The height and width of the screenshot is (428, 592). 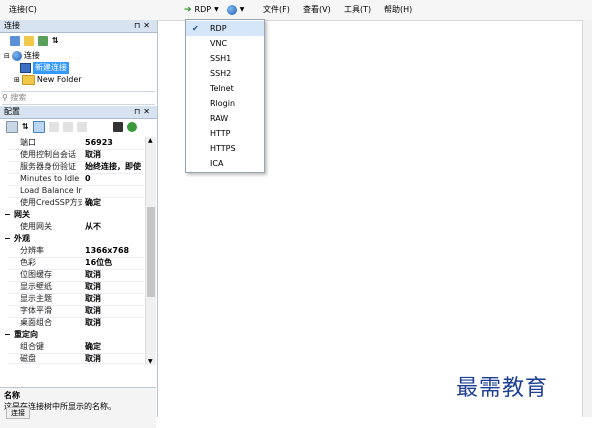 What do you see at coordinates (12, 126) in the screenshot?
I see `categorized-icon` at bounding box center [12, 126].